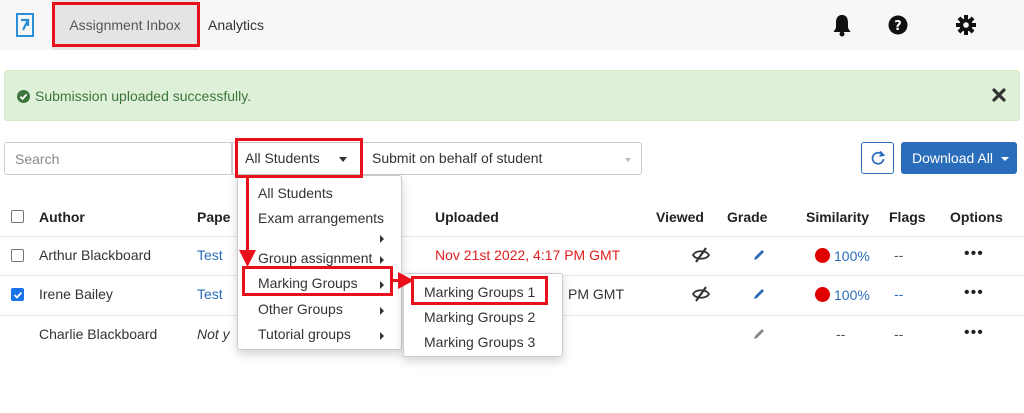 The height and width of the screenshot is (413, 1024). I want to click on top-navigation: Assignment Inbox Analytics ?, so click(512, 25).